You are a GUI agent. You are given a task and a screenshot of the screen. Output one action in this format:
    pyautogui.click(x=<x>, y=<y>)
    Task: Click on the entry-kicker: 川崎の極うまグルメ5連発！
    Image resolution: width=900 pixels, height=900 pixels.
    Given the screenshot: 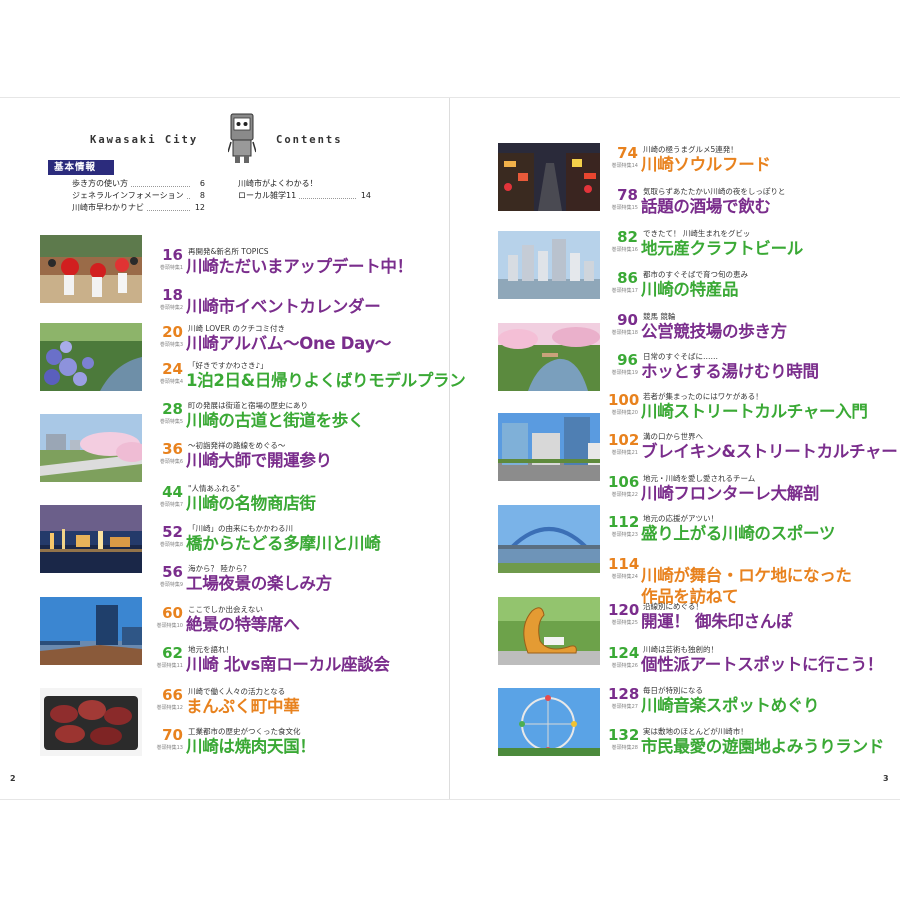 What is the action you would take?
    pyautogui.click(x=690, y=149)
    